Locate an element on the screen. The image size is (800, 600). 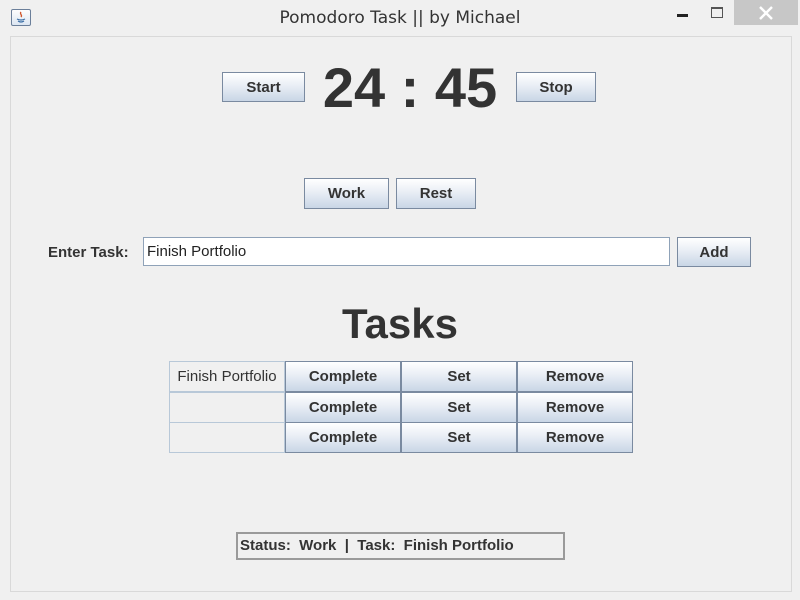
tasks-heading: Tasks is located at coordinates (400, 323).